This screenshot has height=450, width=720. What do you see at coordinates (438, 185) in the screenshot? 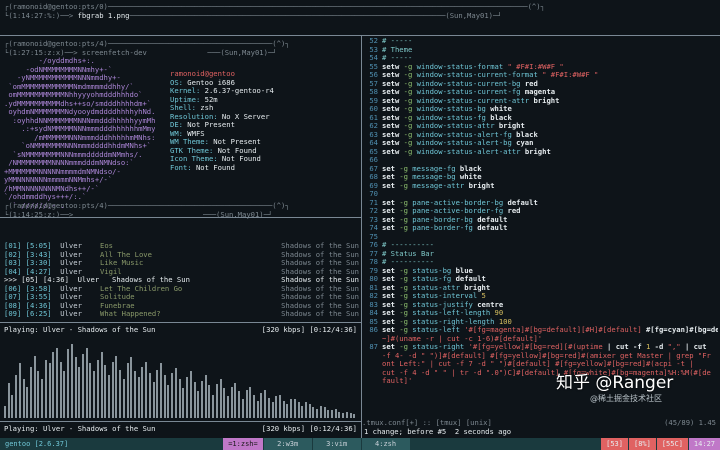
I see `line-text: set -g message-attr bright` at bounding box center [438, 185].